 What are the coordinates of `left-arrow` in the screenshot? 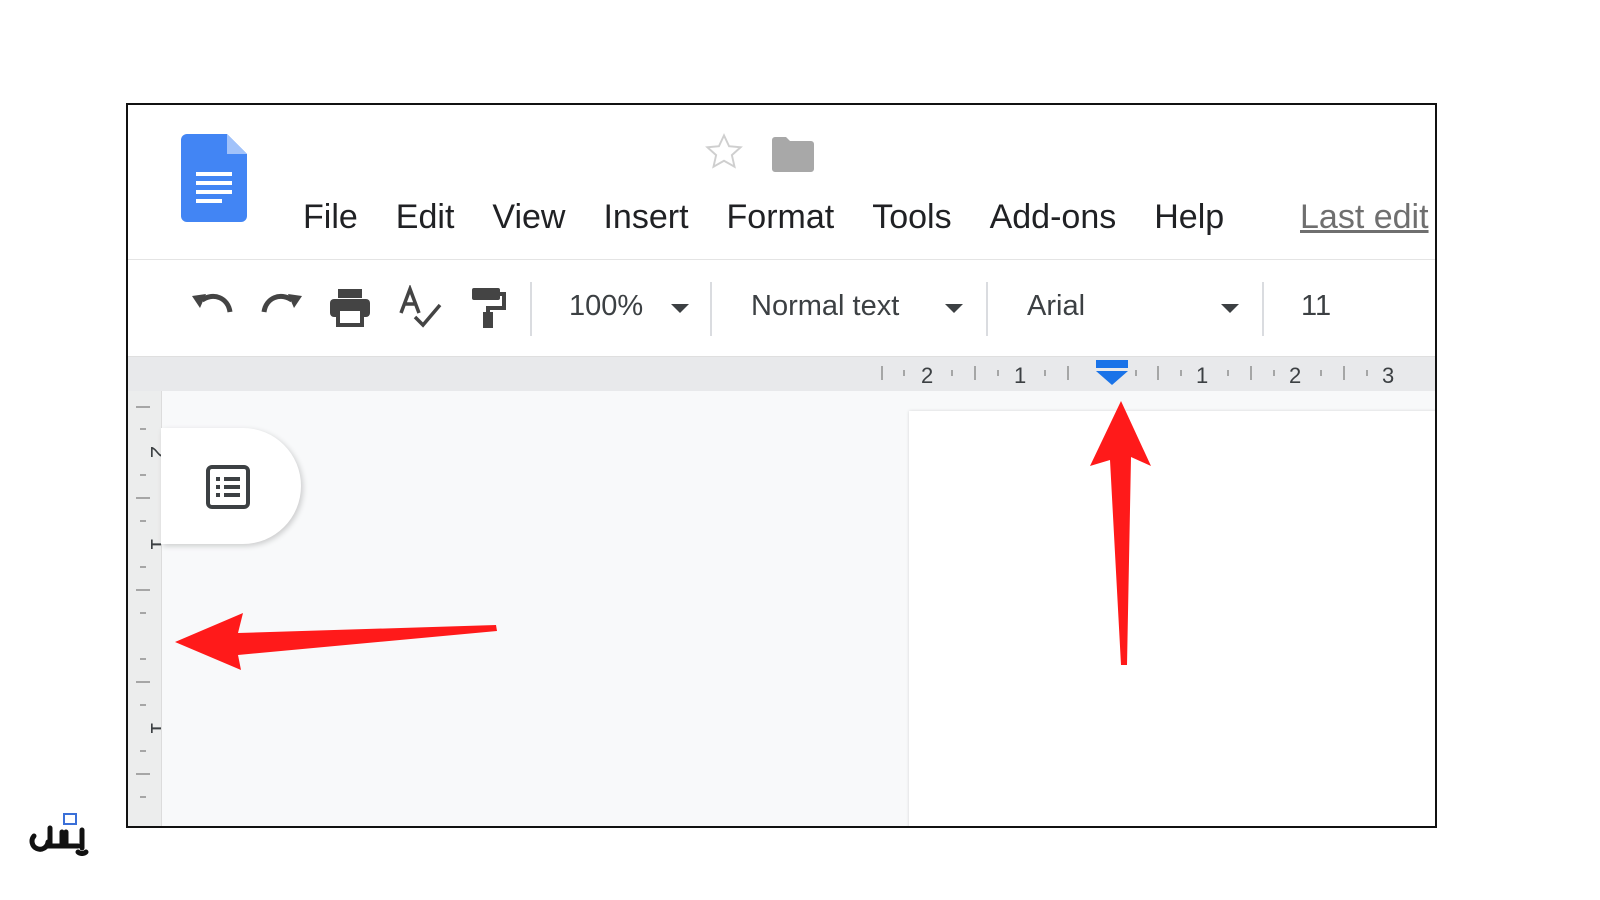 It's located at (336, 641).